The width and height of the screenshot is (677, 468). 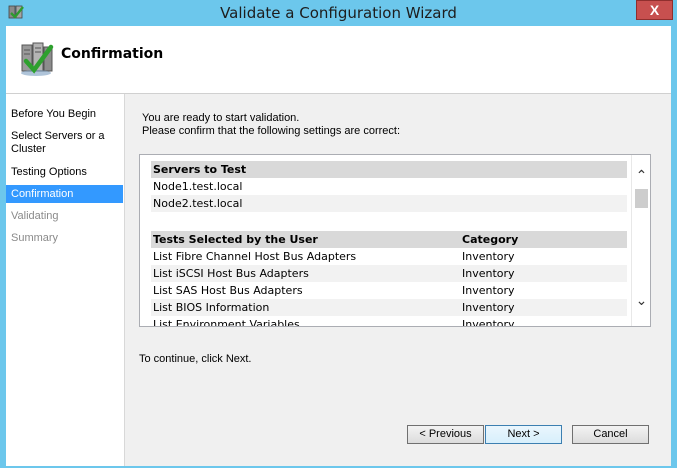 What do you see at coordinates (445, 434) in the screenshot?
I see `previous-button: < Previous` at bounding box center [445, 434].